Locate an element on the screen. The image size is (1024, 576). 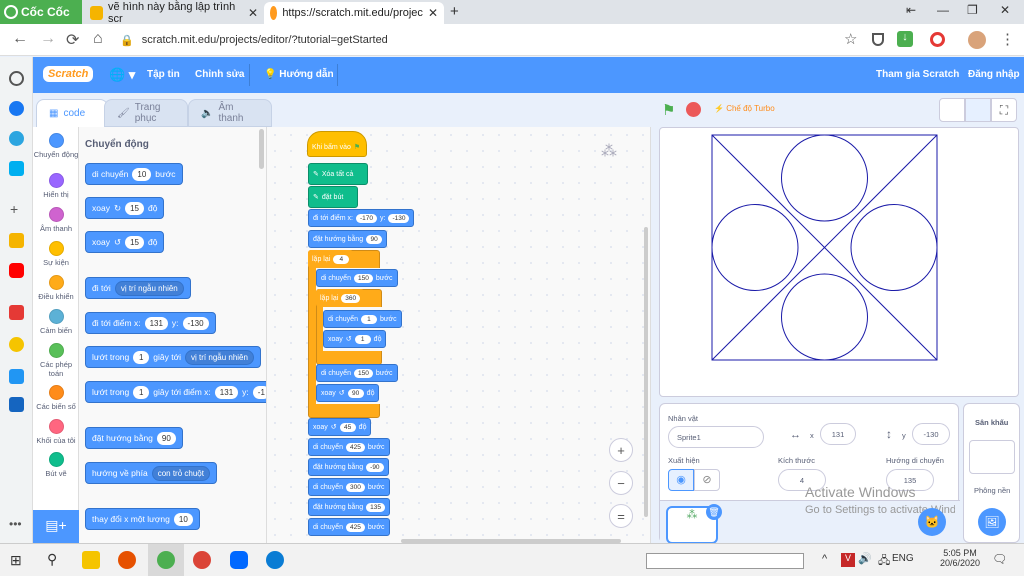
search-icon: ⚲ is located at coordinates (52, 559).